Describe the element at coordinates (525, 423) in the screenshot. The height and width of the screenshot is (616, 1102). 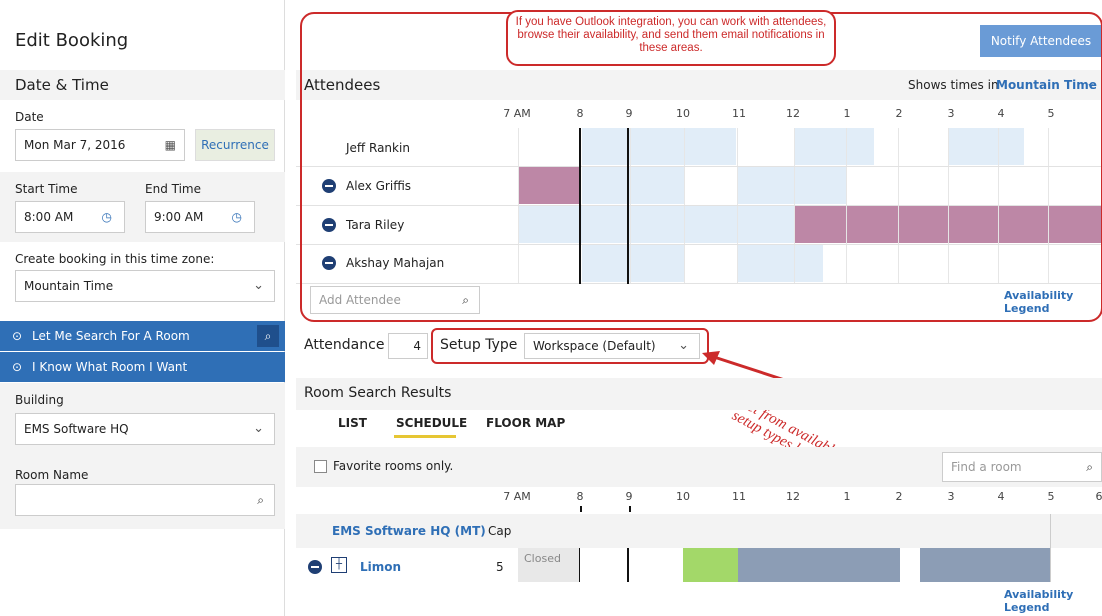
I see `tab-floor-map: FLOOR MAP` at that location.